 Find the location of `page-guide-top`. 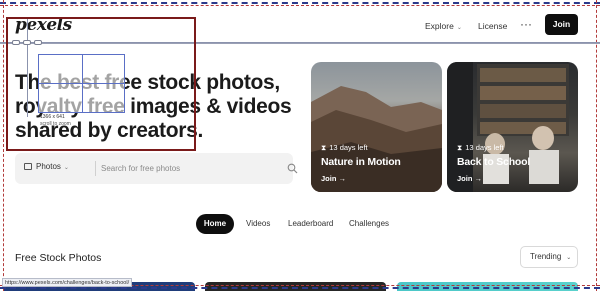

page-guide-top is located at coordinates (300, 3).